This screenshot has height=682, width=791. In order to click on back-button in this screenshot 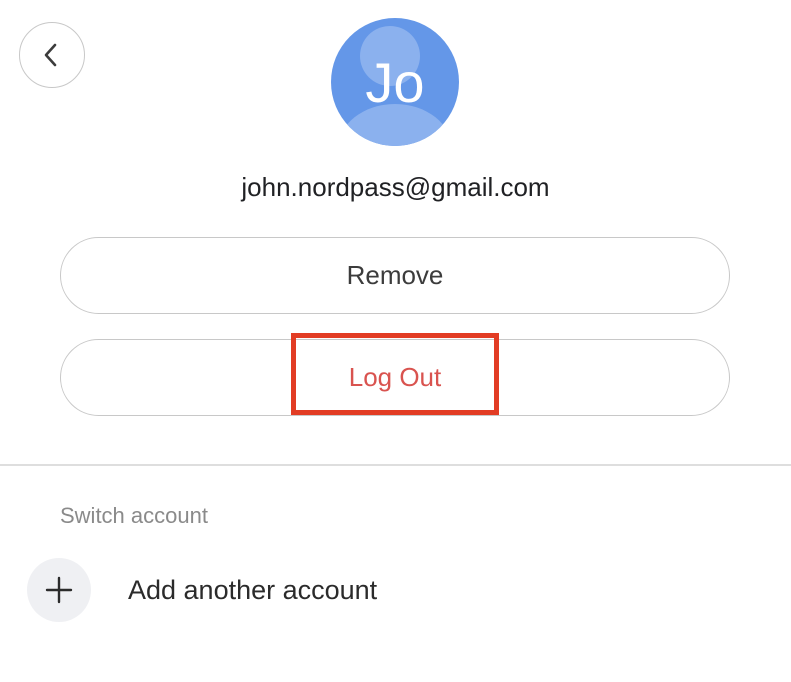, I will do `click(52, 55)`.